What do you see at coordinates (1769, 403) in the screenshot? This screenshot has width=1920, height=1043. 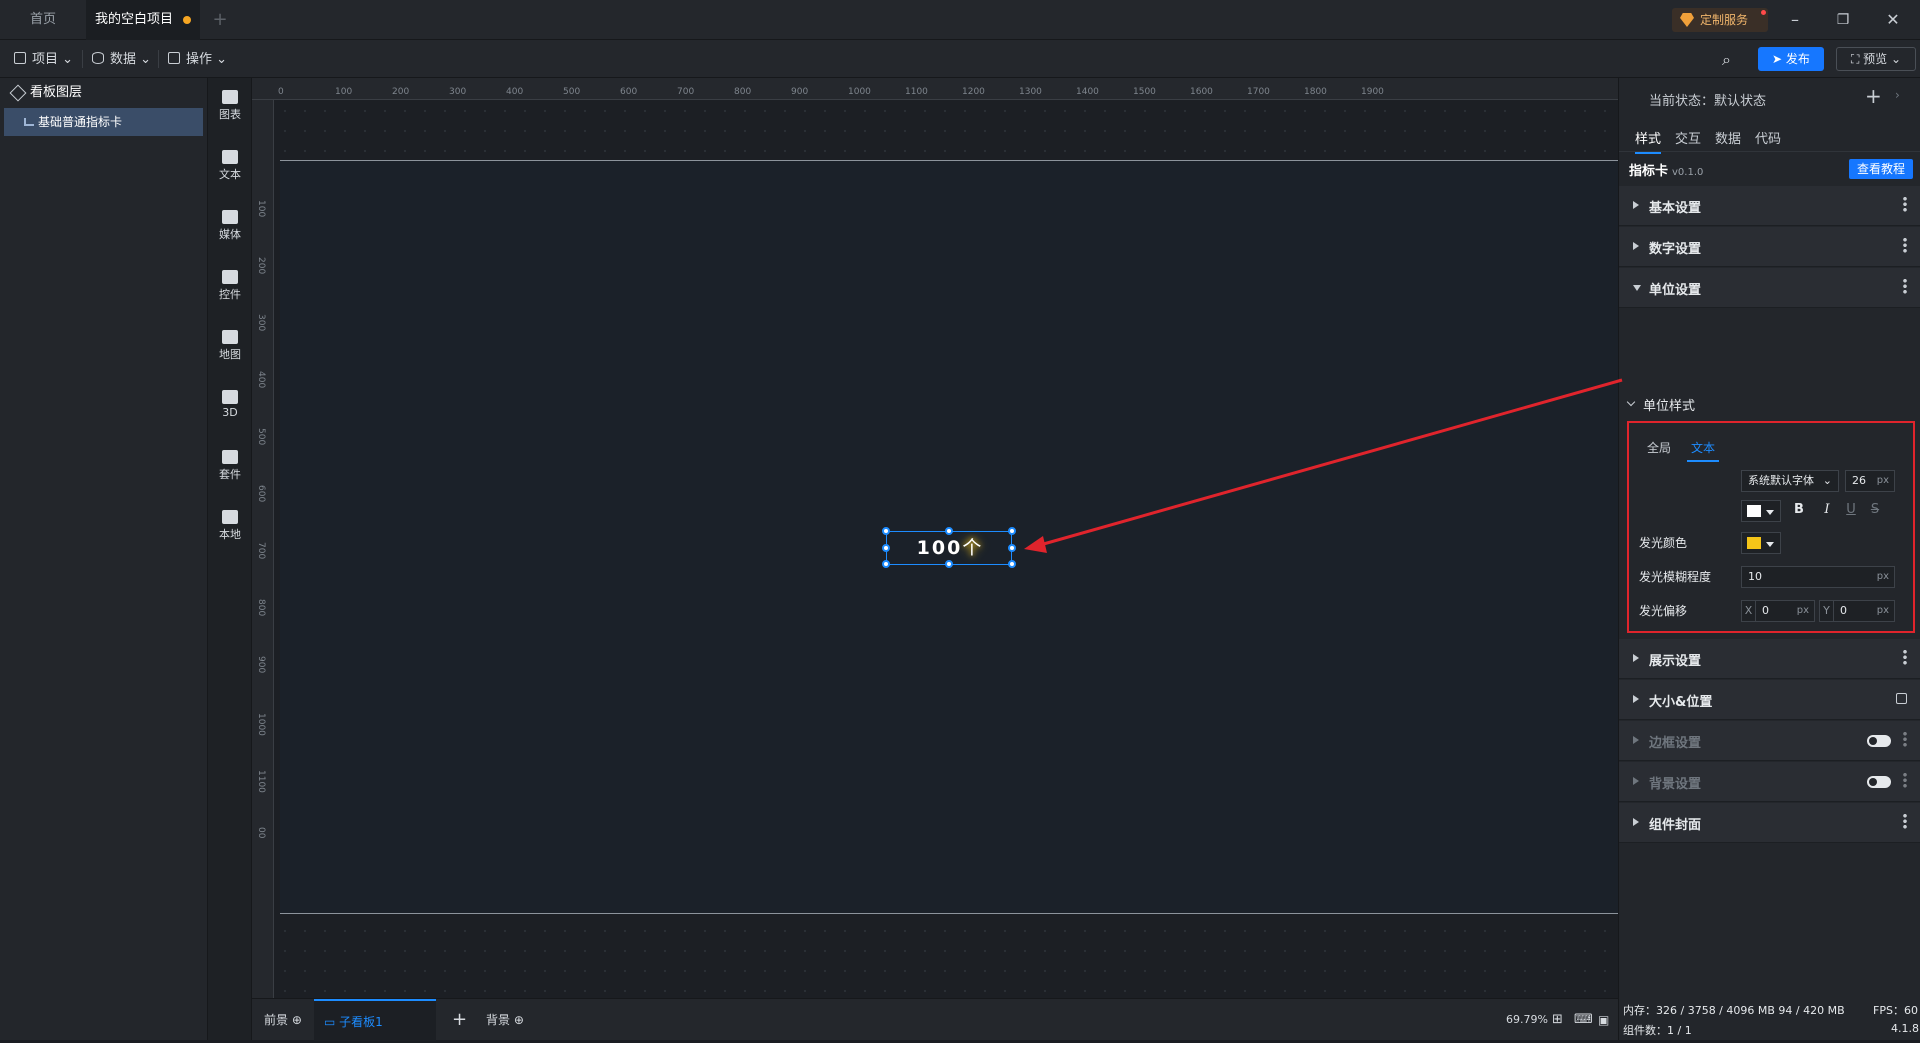 I see `unit-style-group: 单位样式` at bounding box center [1769, 403].